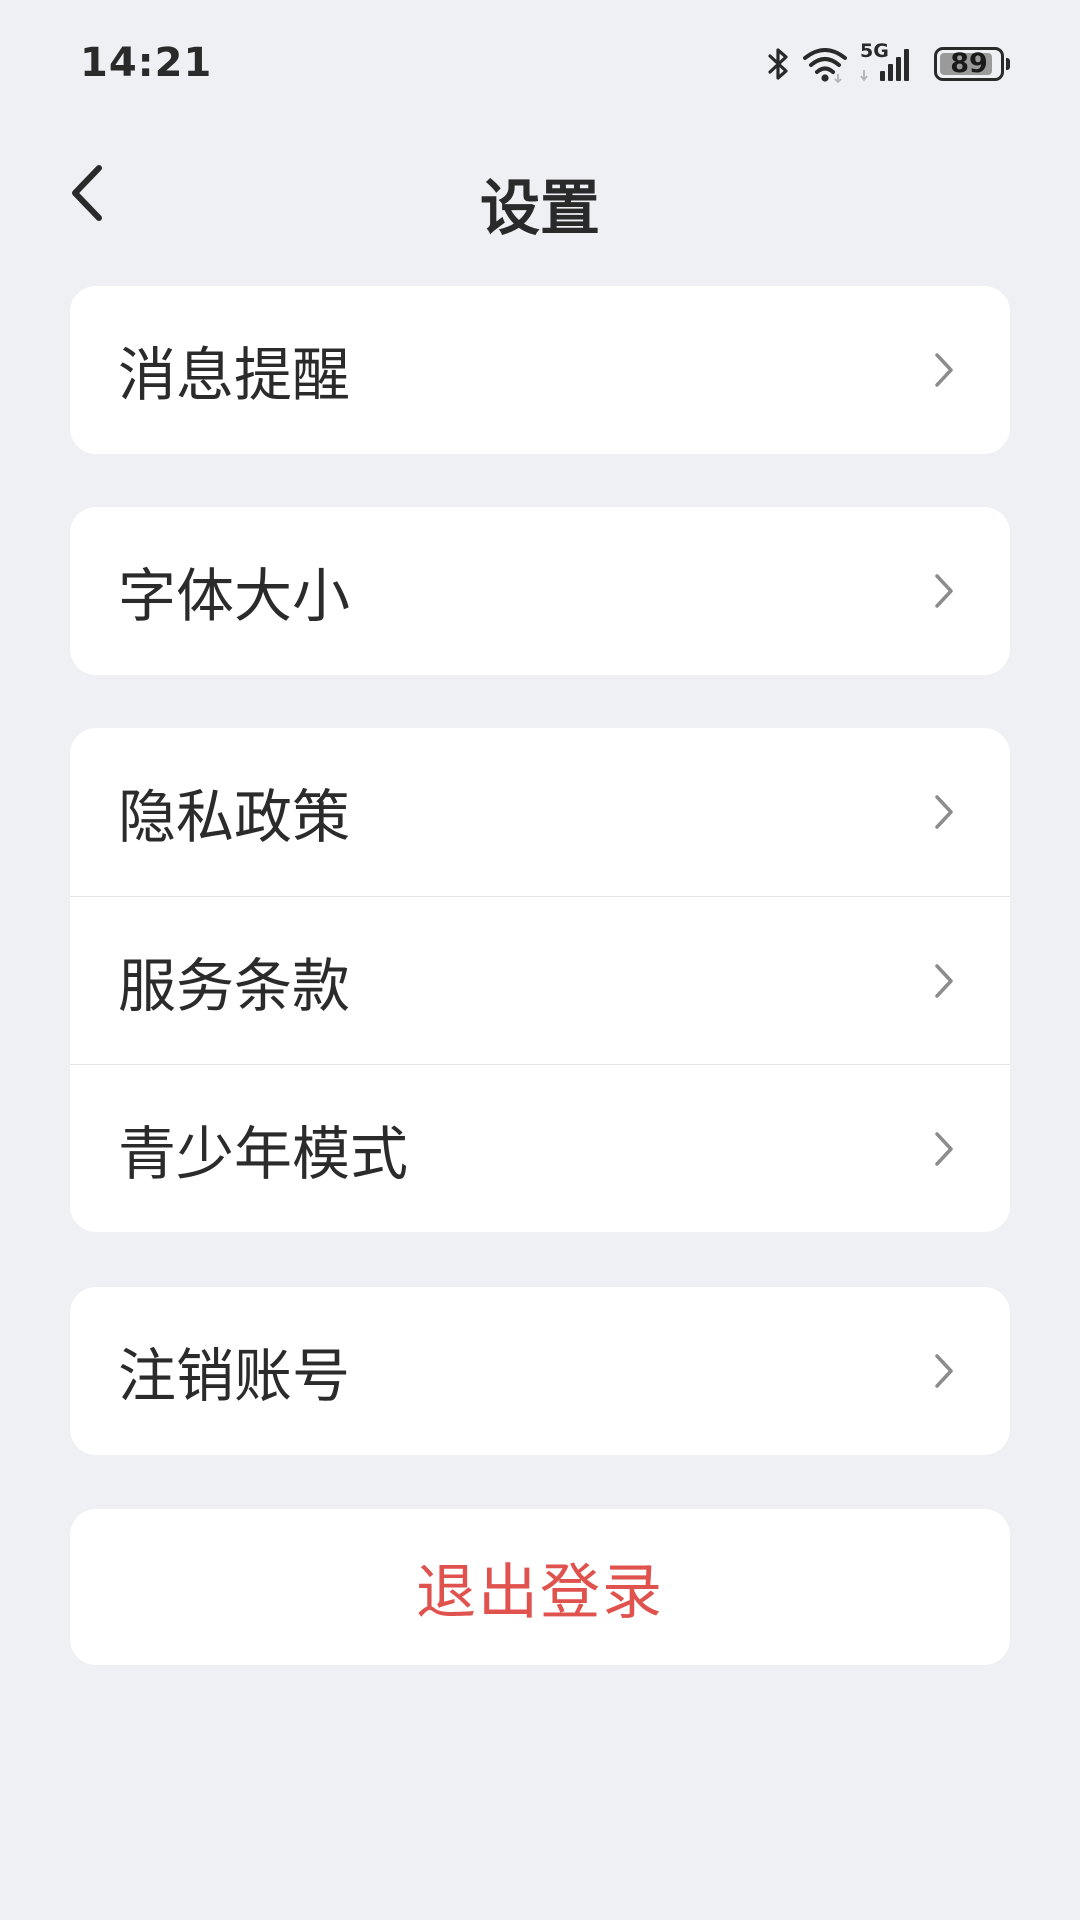 This screenshot has height=1920, width=1080. I want to click on settings-item-terms-of-service: 服务条款, so click(540, 980).